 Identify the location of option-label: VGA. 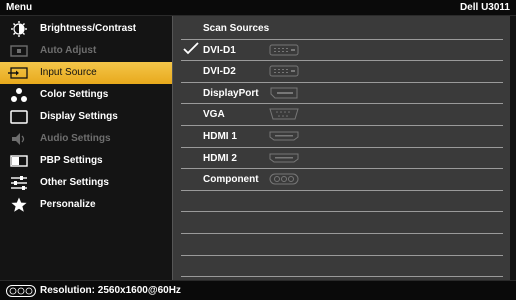
(214, 115).